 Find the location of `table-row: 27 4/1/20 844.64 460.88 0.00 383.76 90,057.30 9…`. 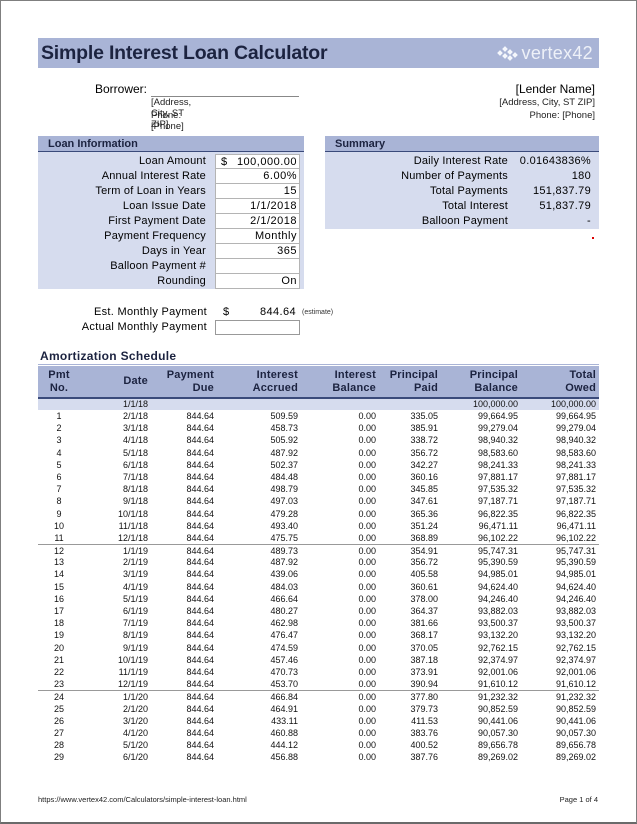

table-row: 27 4/1/20 844.64 460.88 0.00 383.76 90,057.30 9… is located at coordinates (318, 733).